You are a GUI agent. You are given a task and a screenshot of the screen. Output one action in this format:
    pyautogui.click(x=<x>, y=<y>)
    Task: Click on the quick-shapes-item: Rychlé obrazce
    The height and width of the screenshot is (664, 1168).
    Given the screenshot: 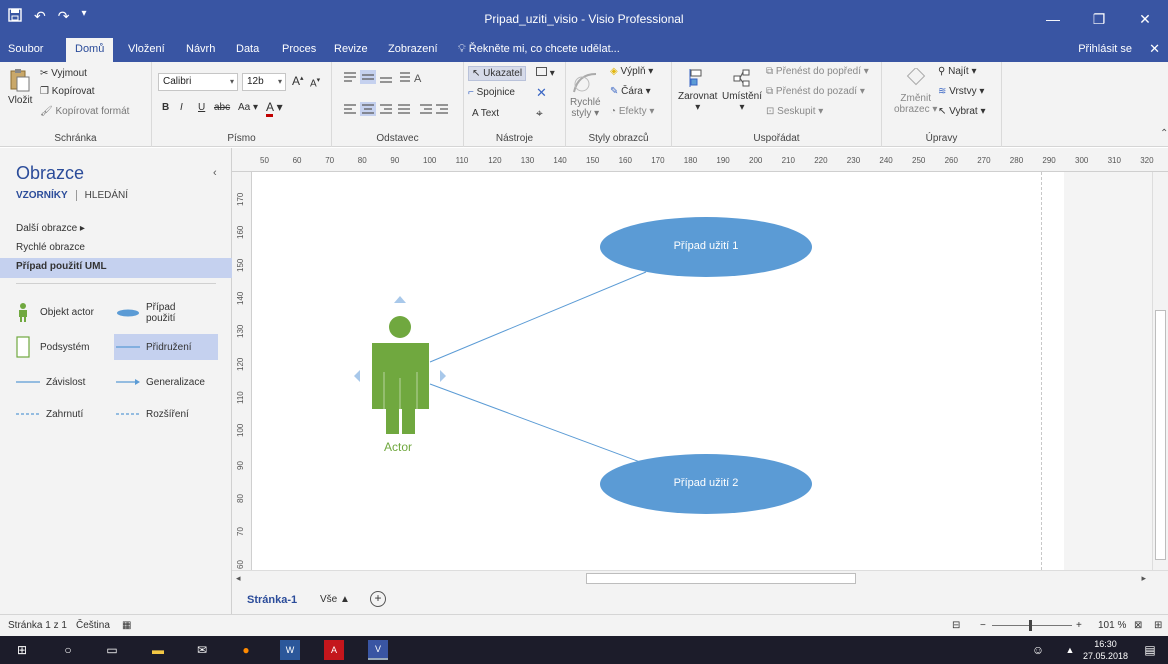 What is the action you would take?
    pyautogui.click(x=50, y=247)
    